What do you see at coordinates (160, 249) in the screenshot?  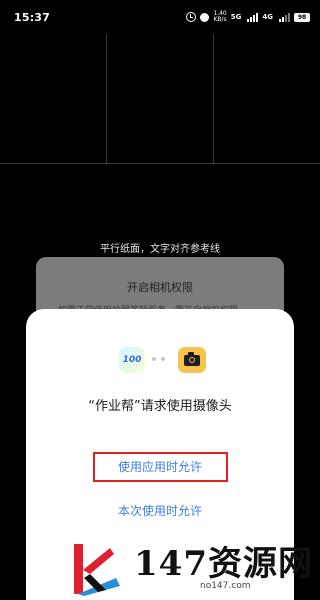 I see `camera-guide-text: 平行纸面，文字对齐参考线` at bounding box center [160, 249].